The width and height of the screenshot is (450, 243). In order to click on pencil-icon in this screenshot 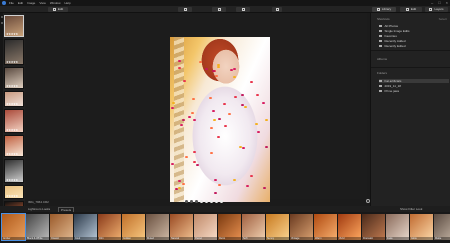, I will do `click(380, 46)`.